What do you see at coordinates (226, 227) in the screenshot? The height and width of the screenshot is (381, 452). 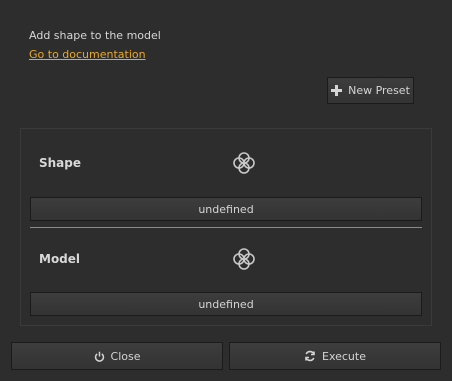 I see `section-divider` at bounding box center [226, 227].